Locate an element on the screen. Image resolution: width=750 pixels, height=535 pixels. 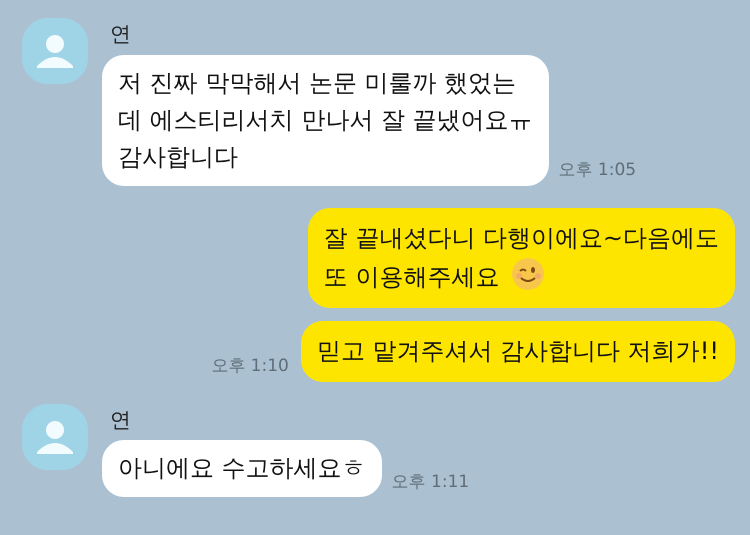
message-time: 오후 1:11 is located at coordinates (431, 482).